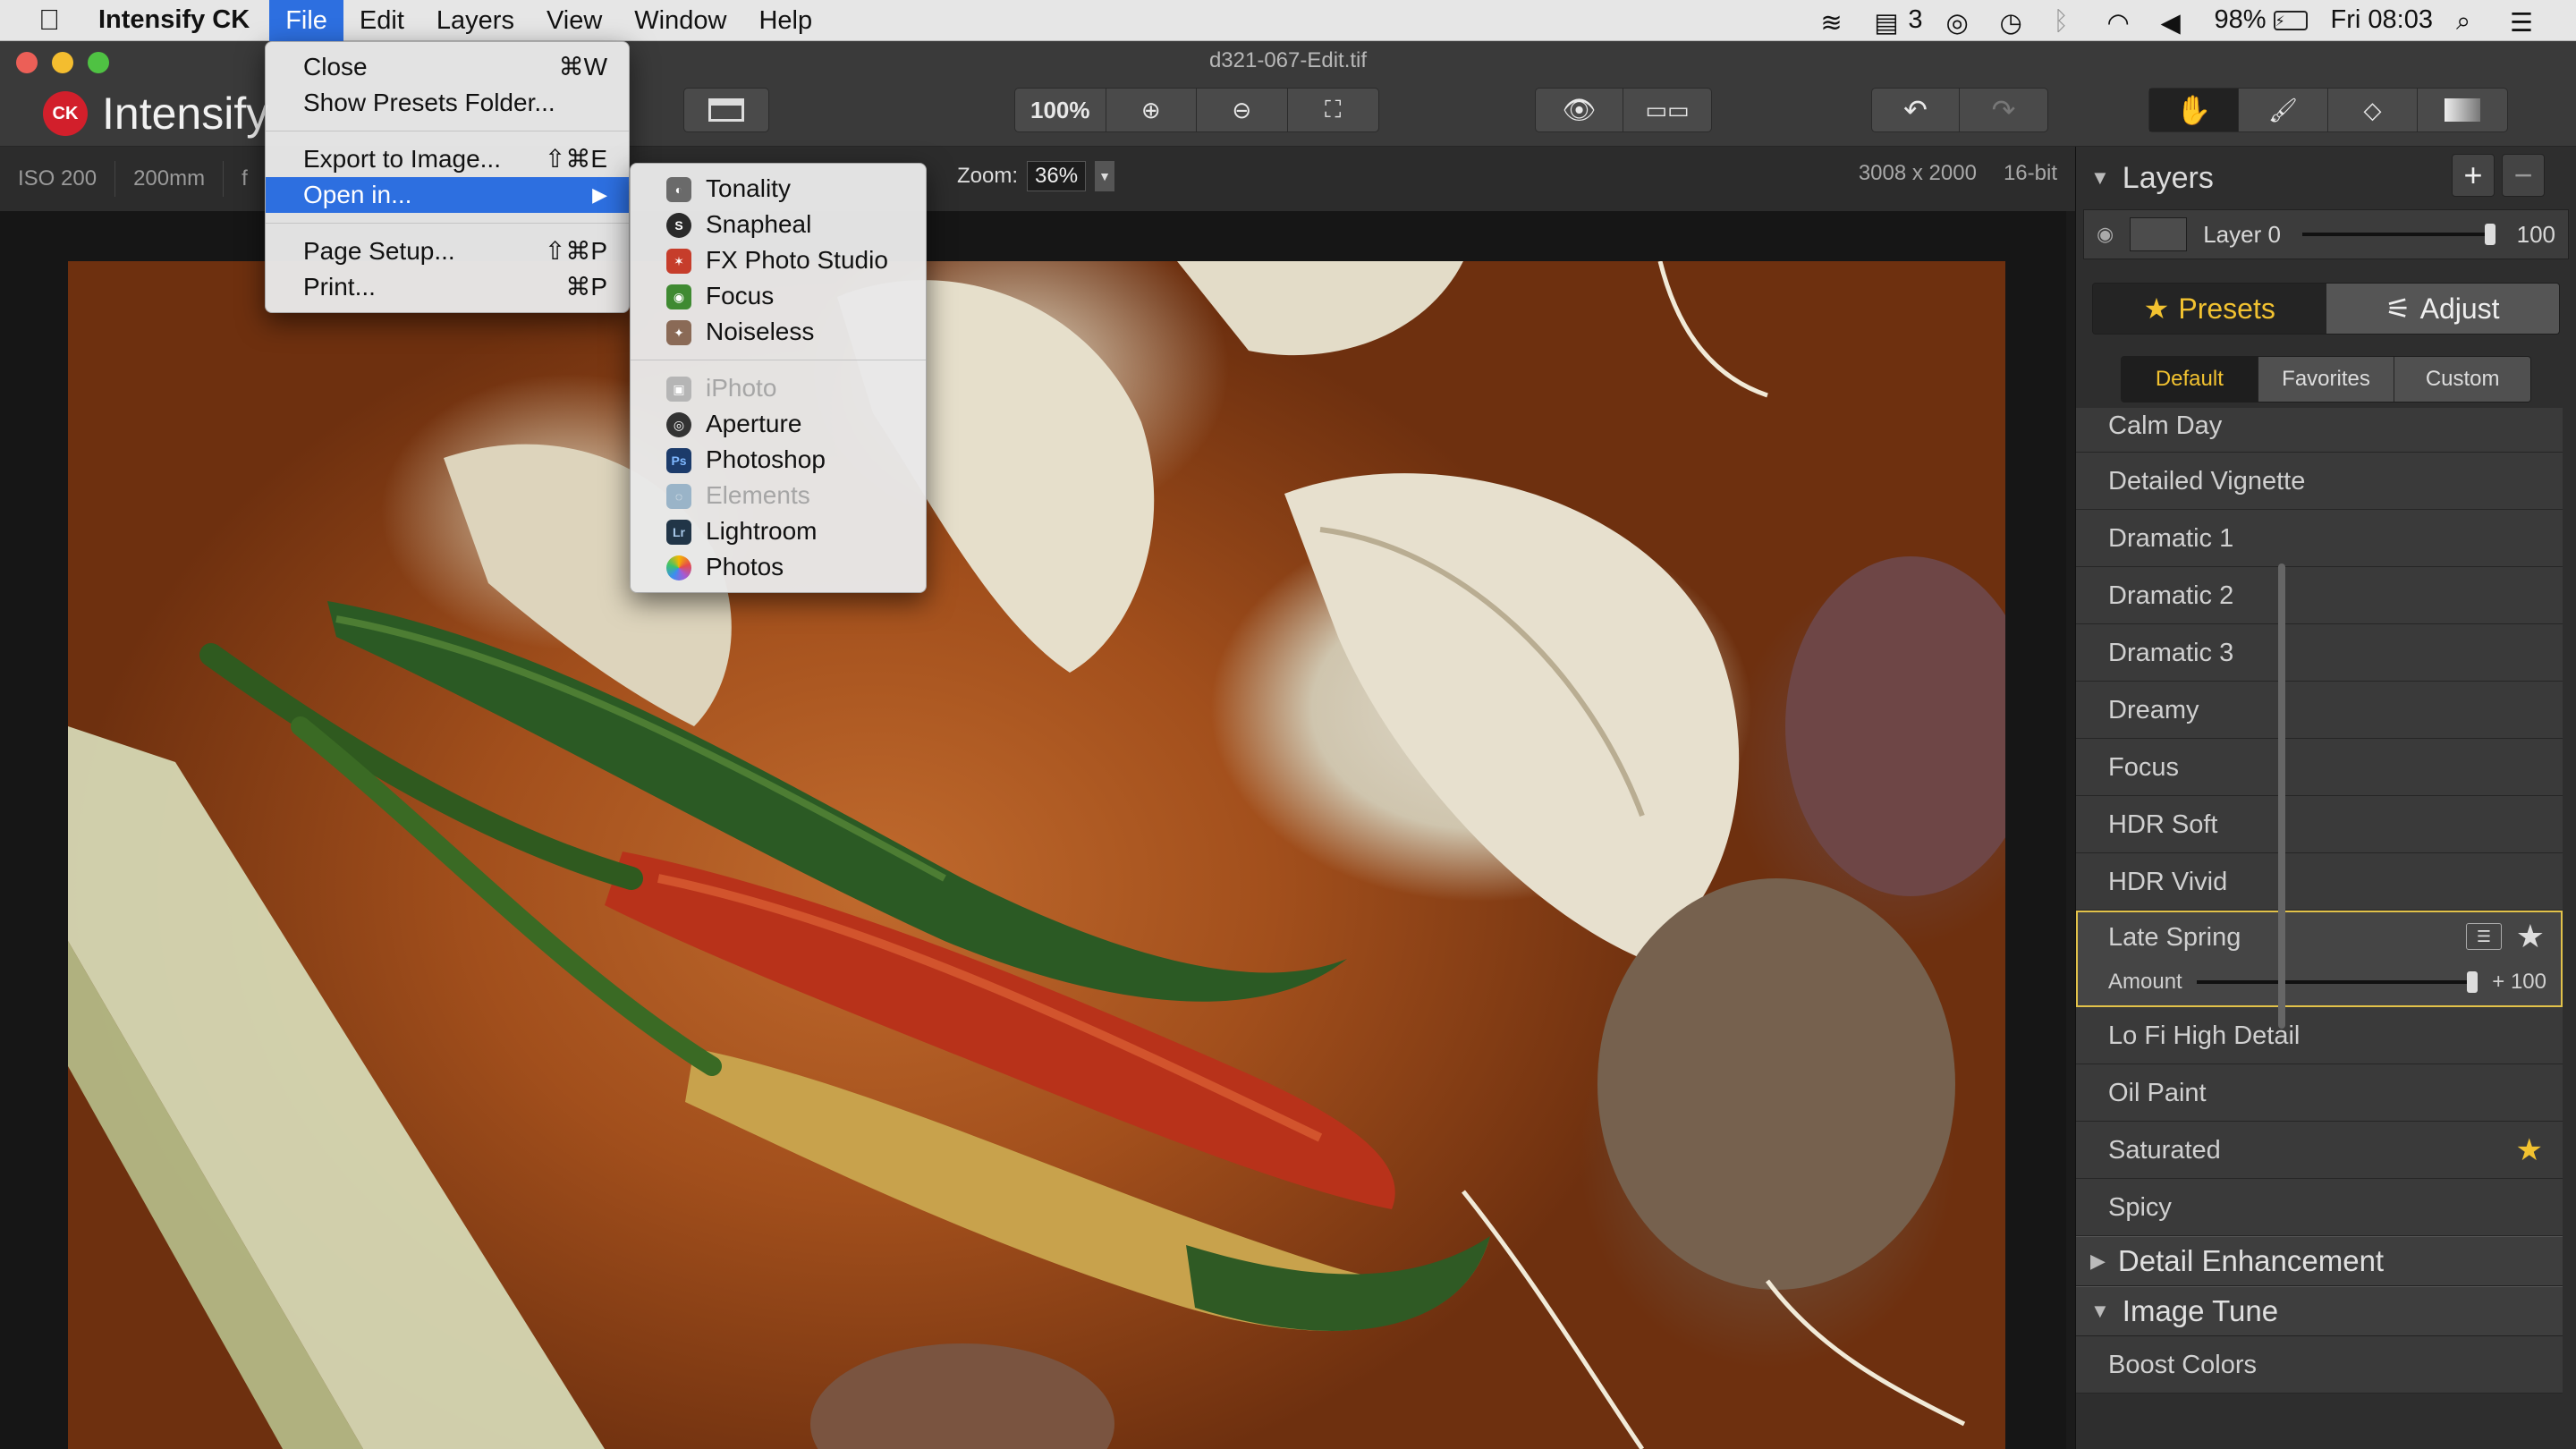 The width and height of the screenshot is (2576, 1449). I want to click on cloud-icon: ◎, so click(1961, 22).